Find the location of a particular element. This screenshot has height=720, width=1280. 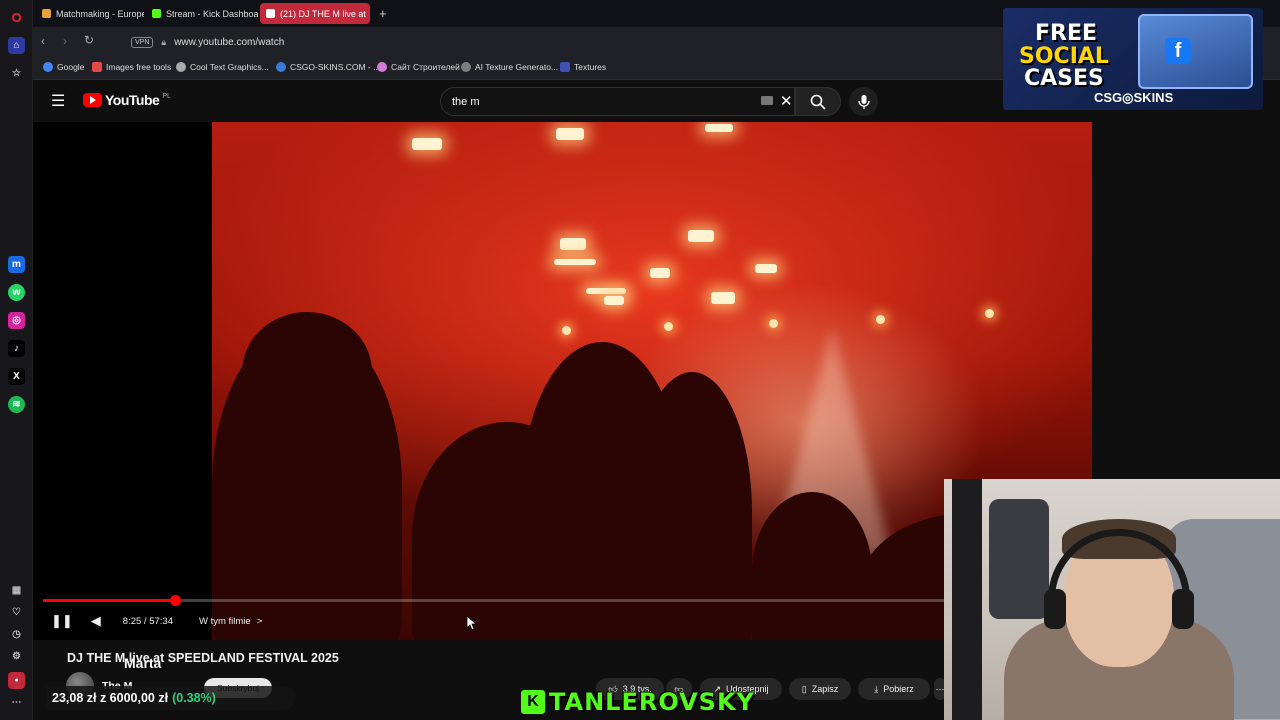

donation-percent: (0.38%) is located at coordinates (194, 698).